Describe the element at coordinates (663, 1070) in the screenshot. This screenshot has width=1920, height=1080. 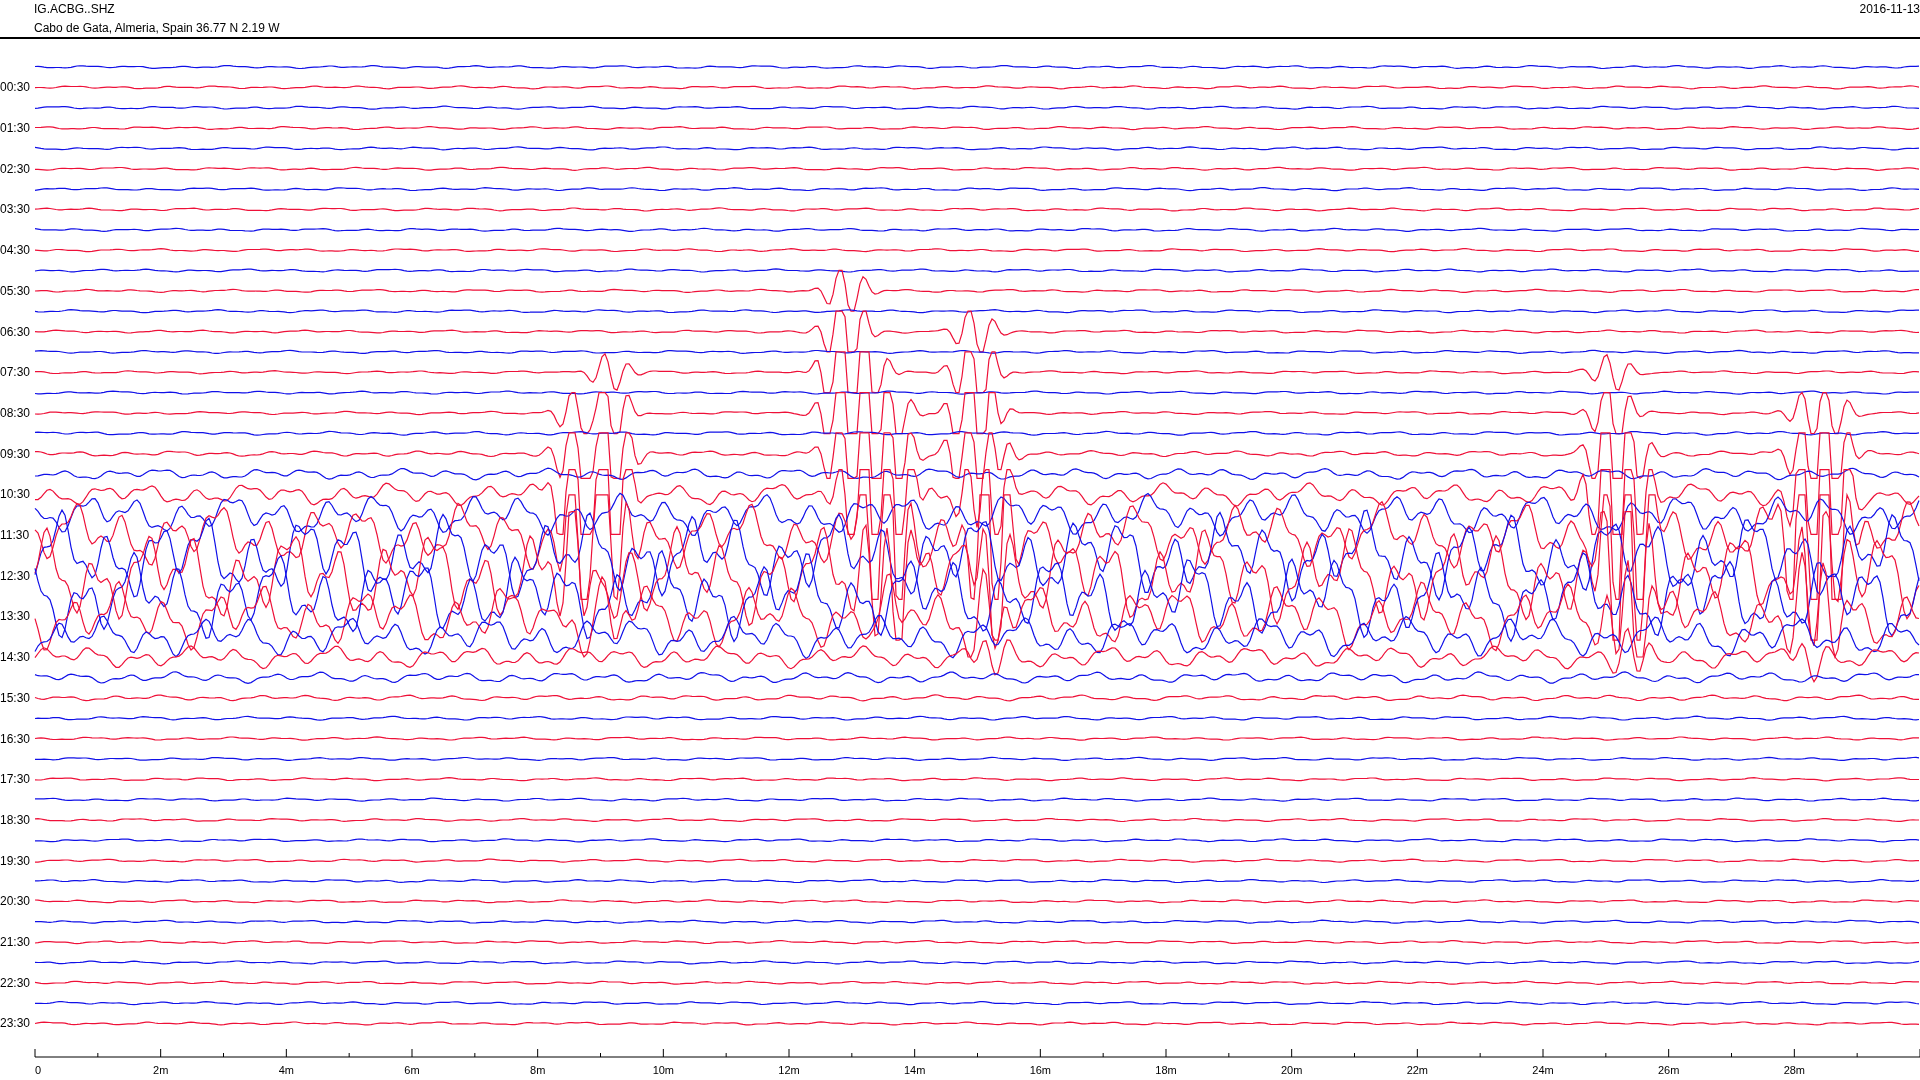
I see `axis-label: 10m` at that location.